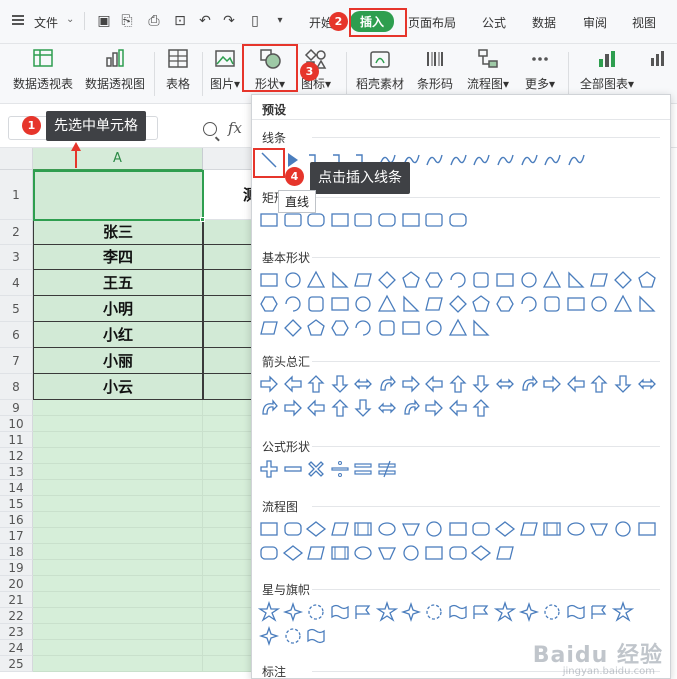 Image resolution: width=677 pixels, height=679 pixels. What do you see at coordinates (118, 408) in the screenshot?
I see `cell-a9` at bounding box center [118, 408].